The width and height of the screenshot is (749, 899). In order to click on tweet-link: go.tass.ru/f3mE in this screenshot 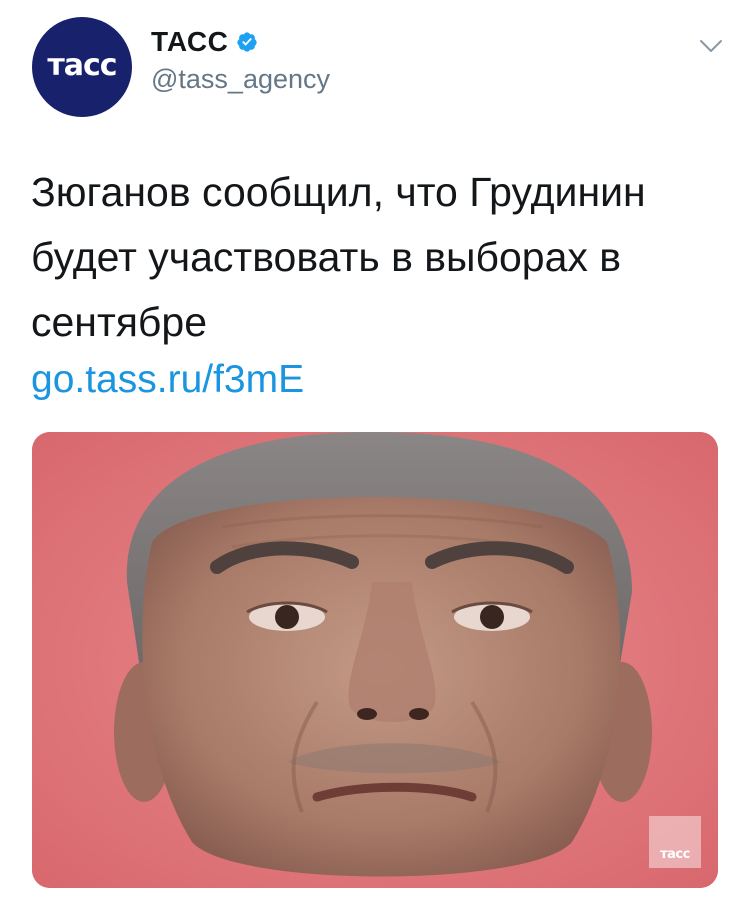, I will do `click(167, 380)`.